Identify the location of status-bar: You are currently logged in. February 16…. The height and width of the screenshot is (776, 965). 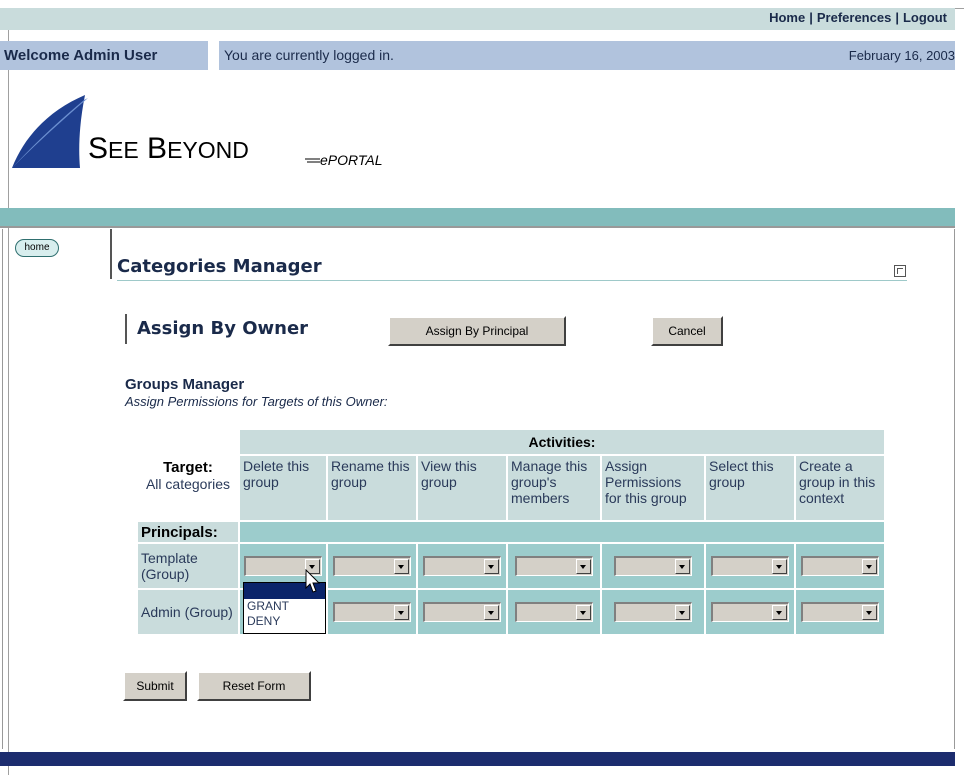
(587, 55).